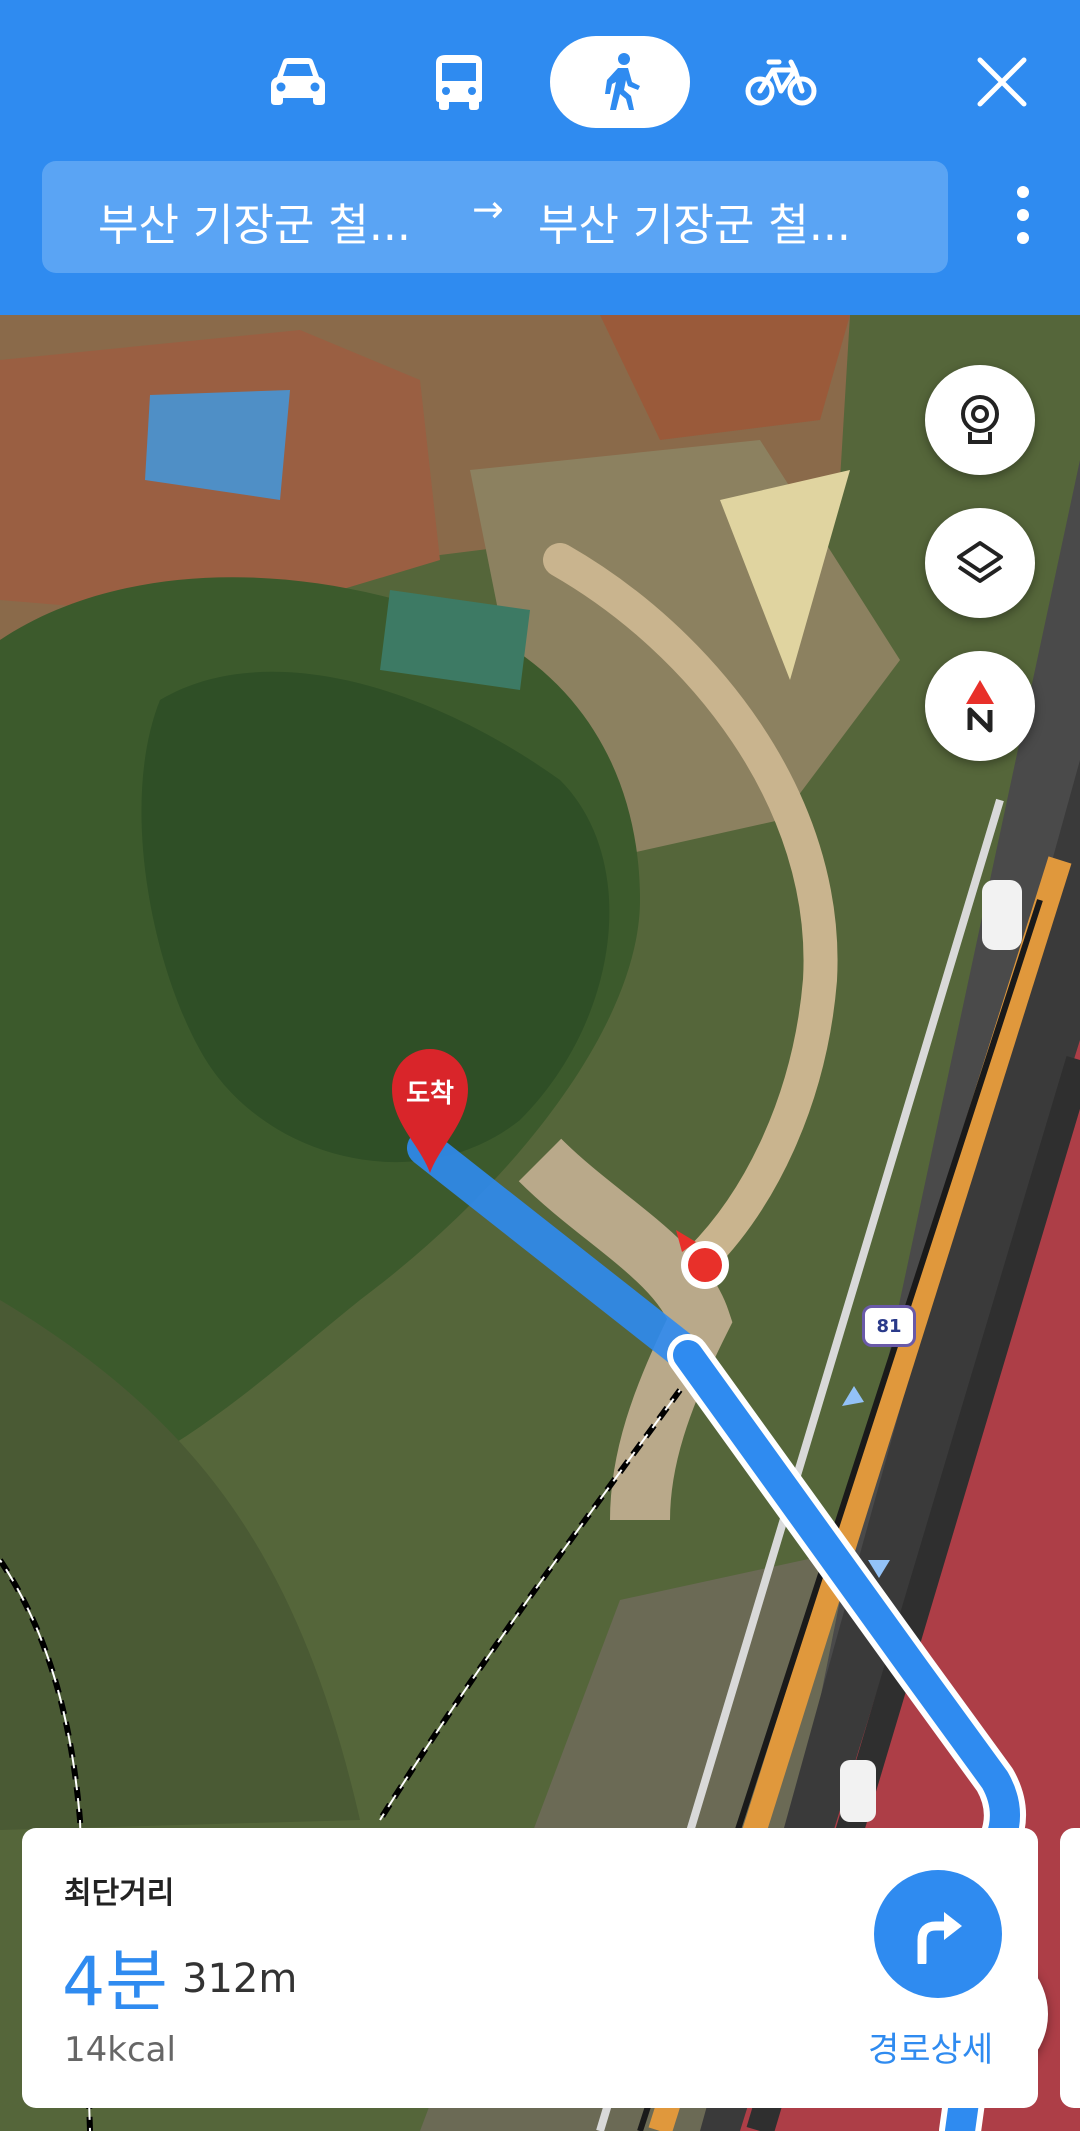 This screenshot has width=1080, height=2131. What do you see at coordinates (240, 1979) in the screenshot?
I see `travel-distance: 312m` at bounding box center [240, 1979].